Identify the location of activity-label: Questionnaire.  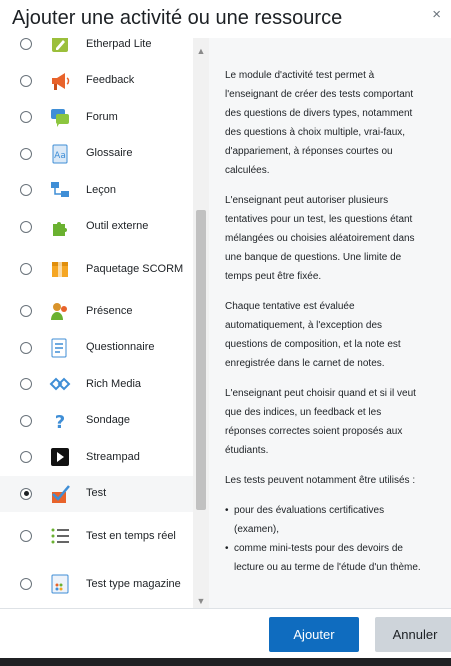
(120, 347).